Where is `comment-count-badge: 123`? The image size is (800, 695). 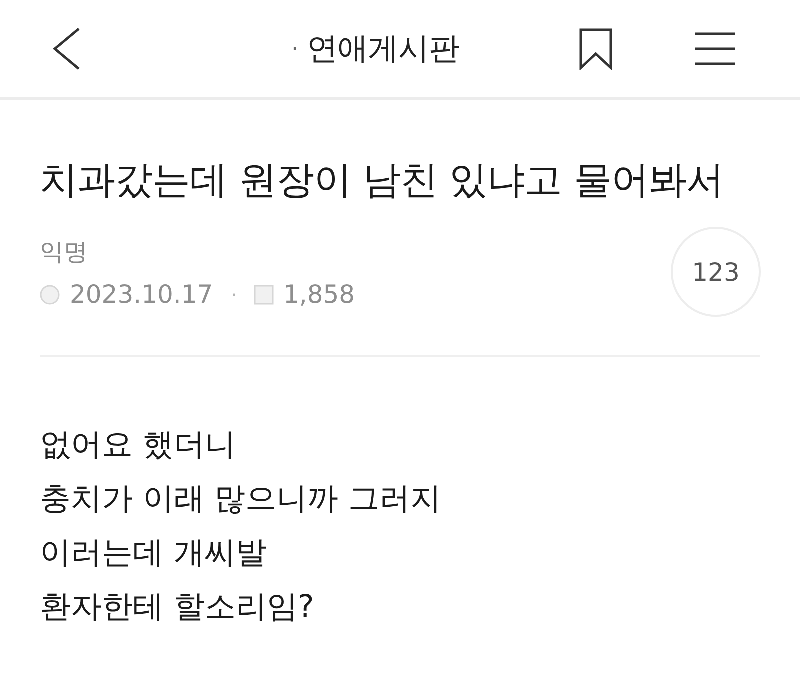 comment-count-badge: 123 is located at coordinates (716, 272).